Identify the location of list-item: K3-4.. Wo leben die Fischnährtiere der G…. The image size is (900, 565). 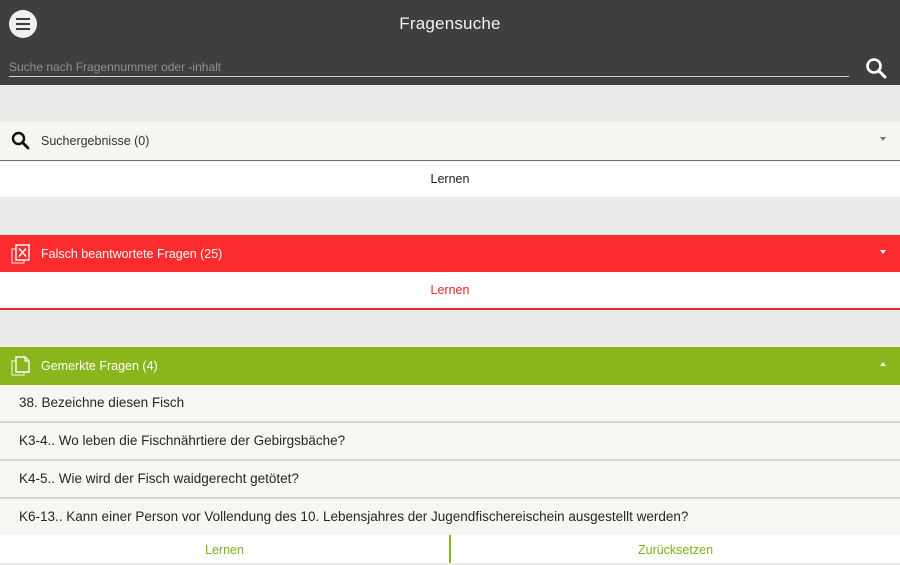
(450, 442).